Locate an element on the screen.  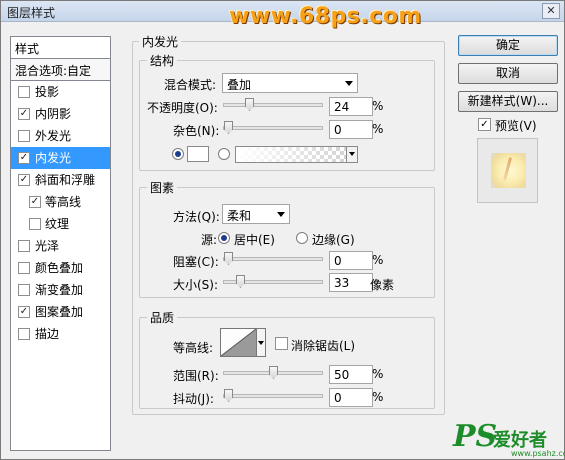
style-item-label: 投影 is located at coordinates (47, 92).